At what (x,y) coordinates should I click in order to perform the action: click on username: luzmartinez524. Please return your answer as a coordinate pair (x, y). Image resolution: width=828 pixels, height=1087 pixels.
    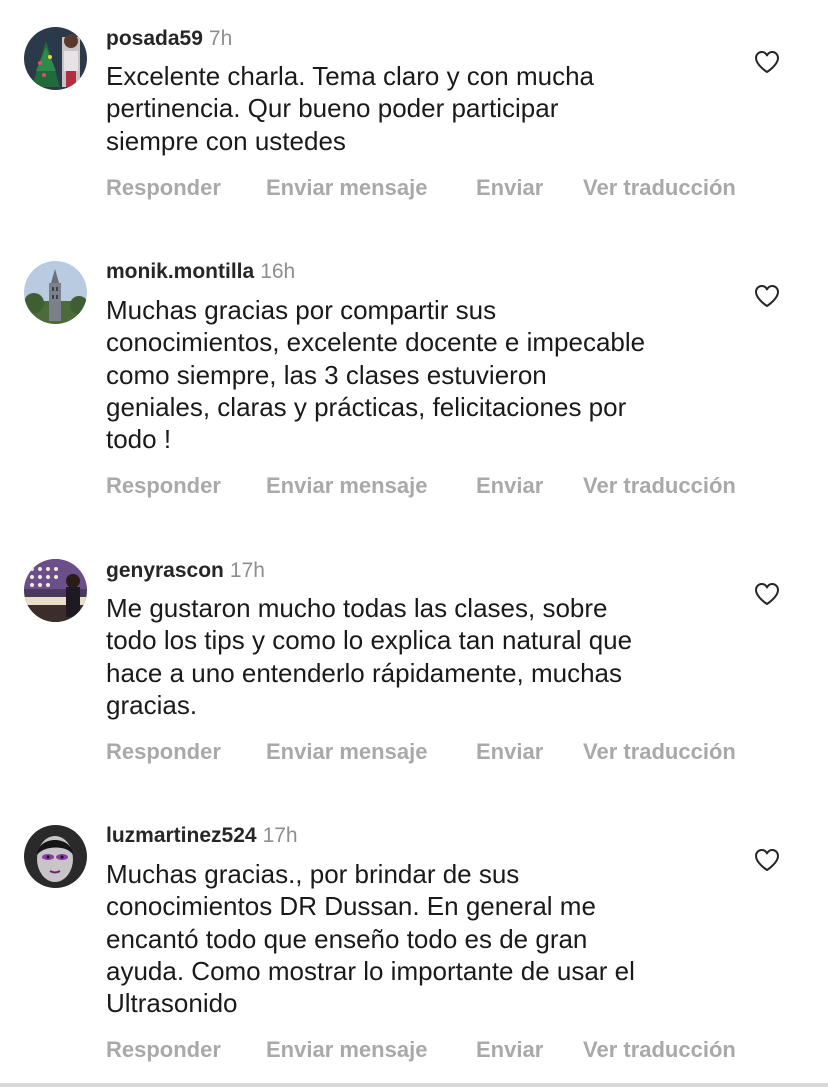
    Looking at the image, I should click on (181, 835).